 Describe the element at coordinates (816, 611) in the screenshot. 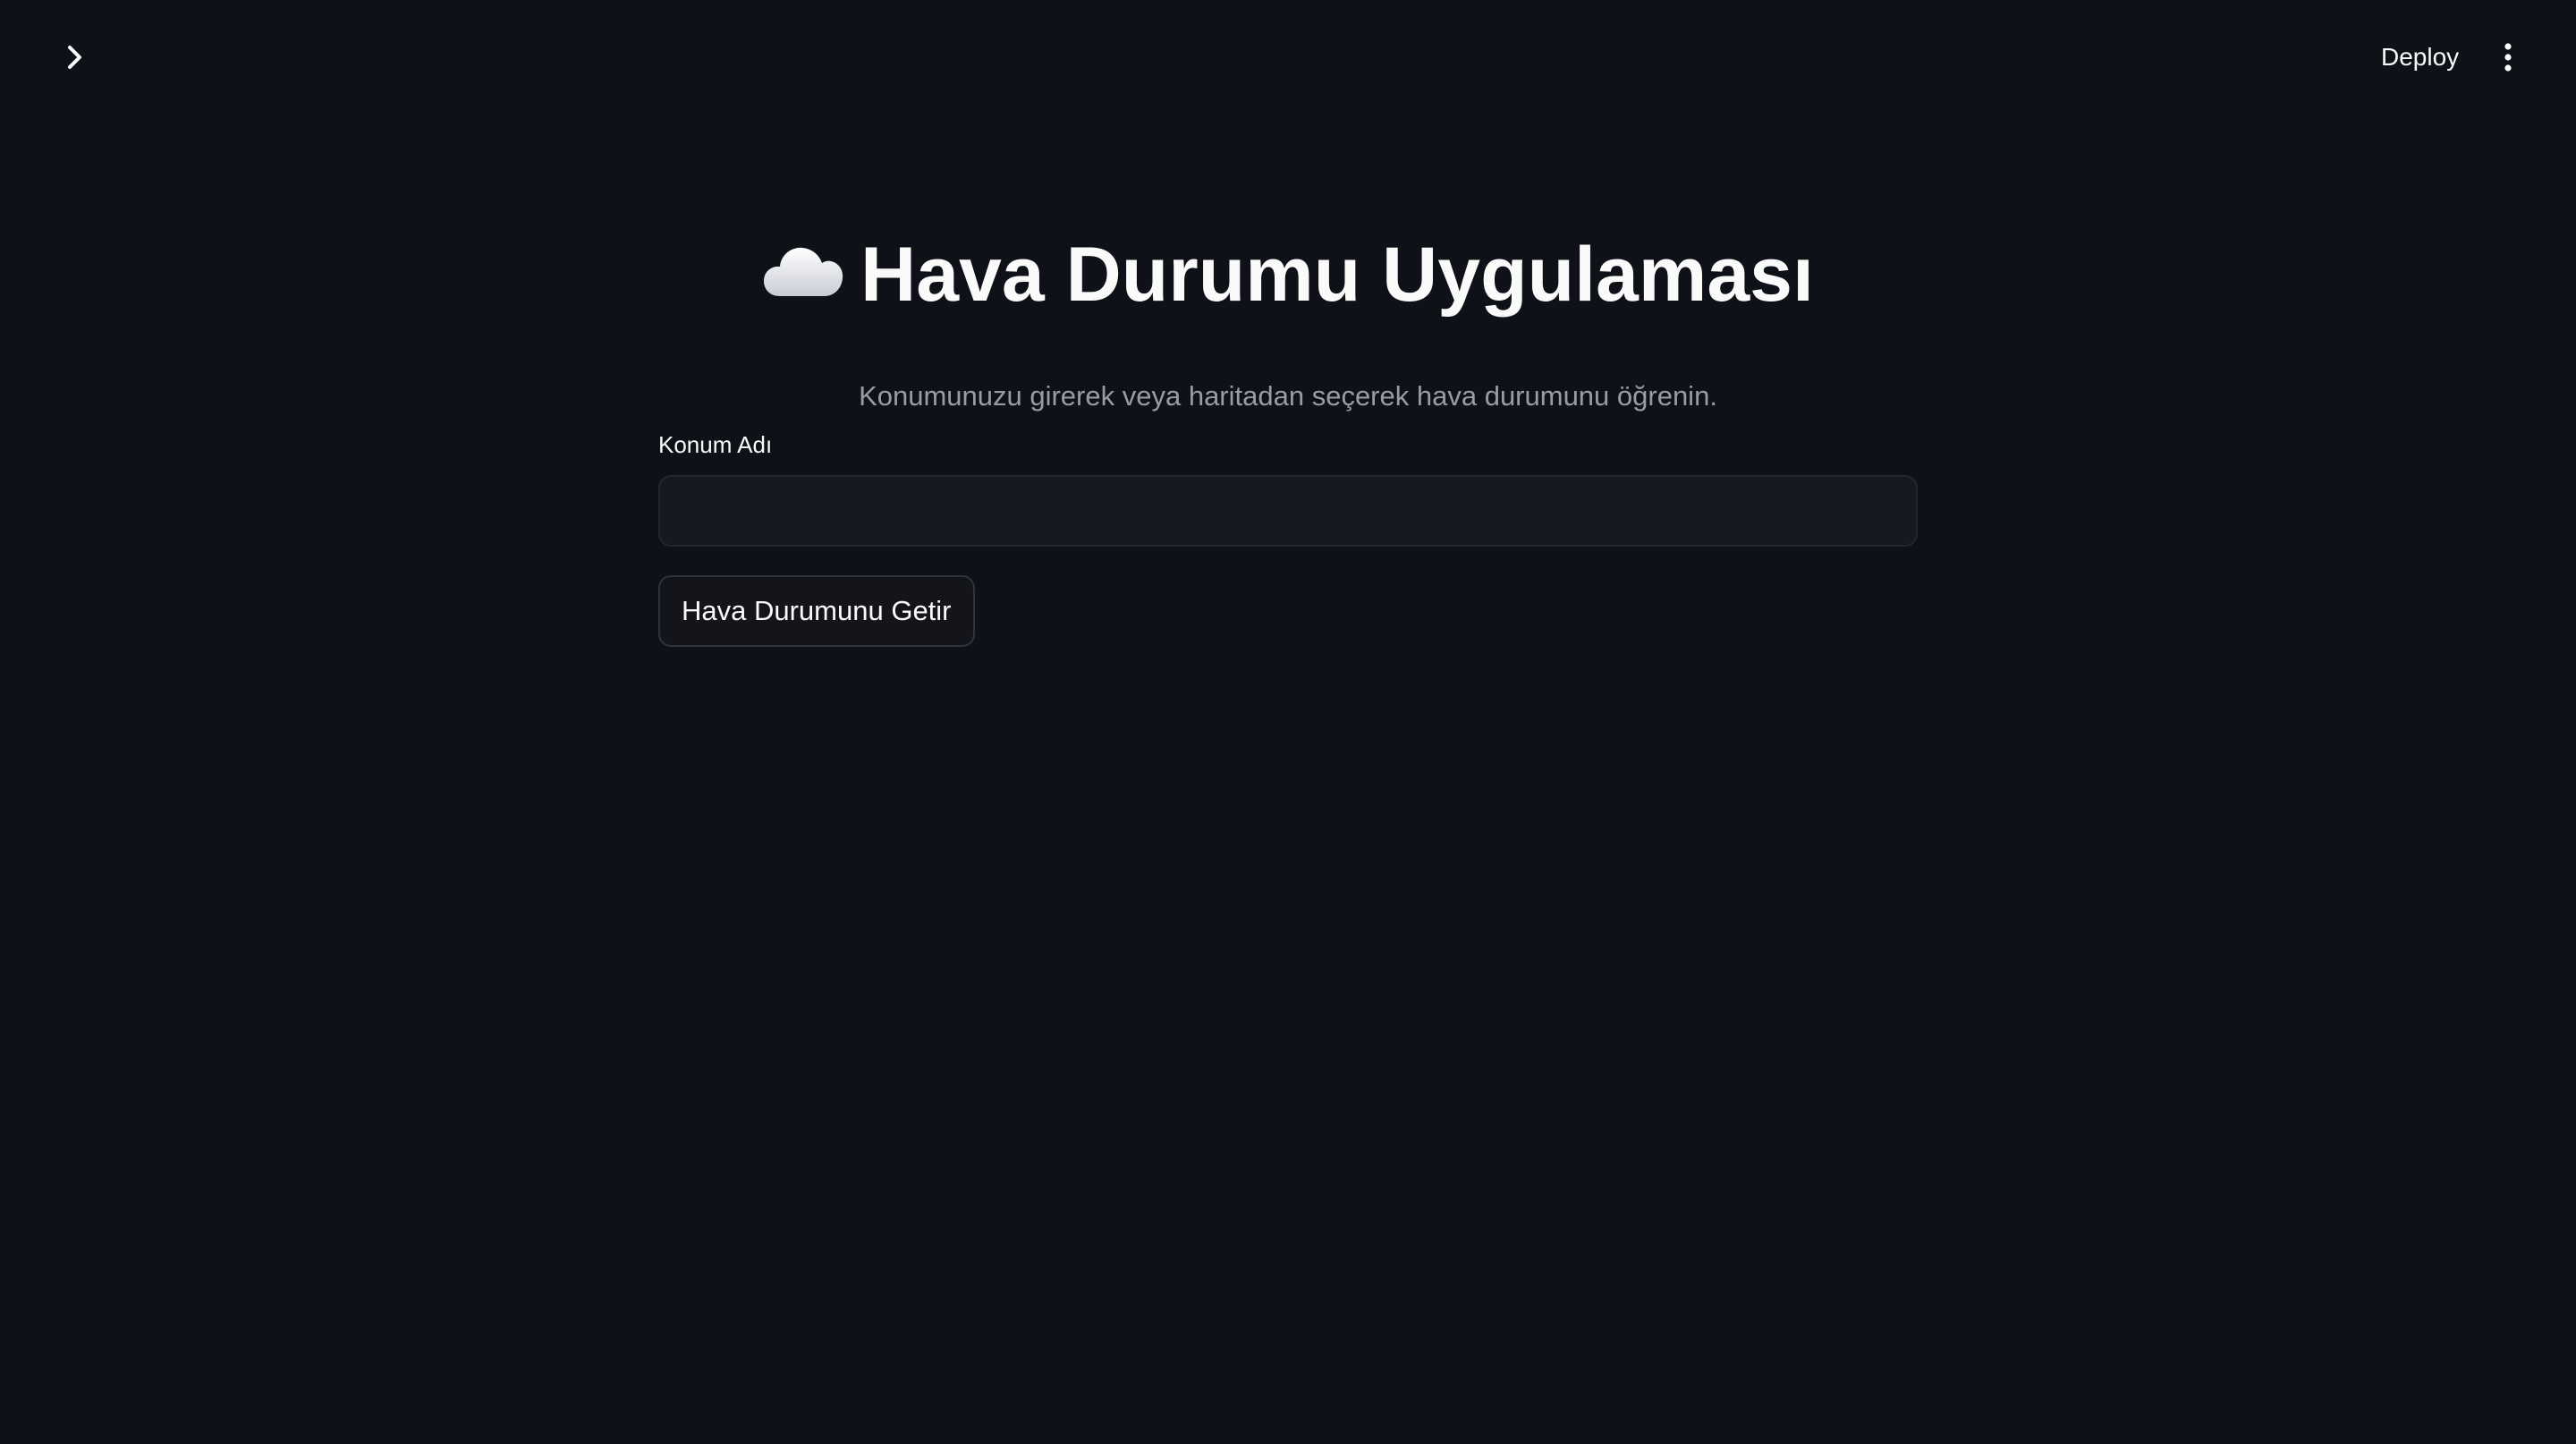

I see `fetch-weather-button: Hava Durumunu Getir` at that location.